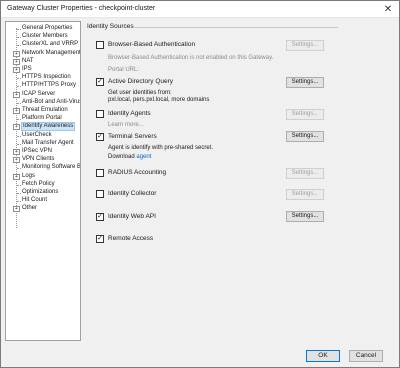 The width and height of the screenshot is (400, 368). Describe the element at coordinates (30, 208) in the screenshot. I see `tree-item-label: Other` at that location.